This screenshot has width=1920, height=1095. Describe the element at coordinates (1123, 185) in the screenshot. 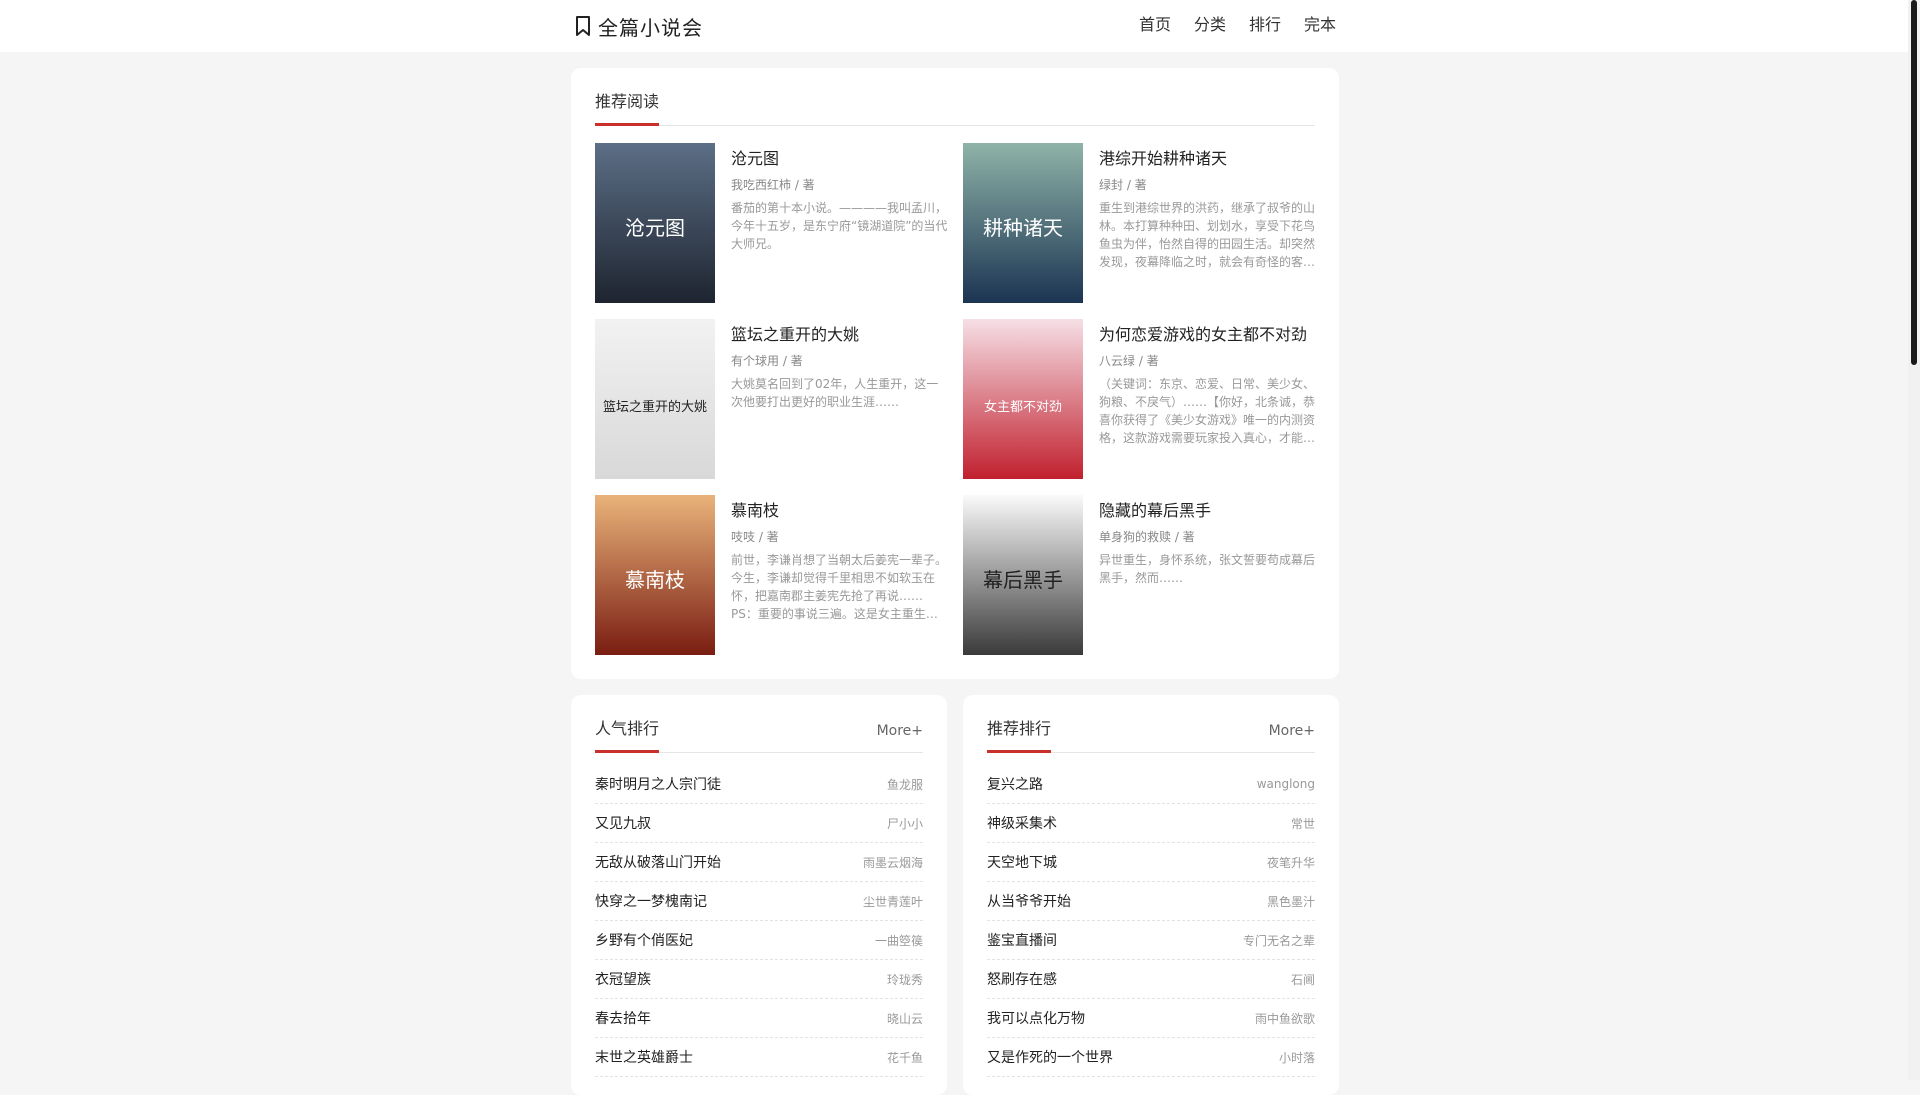

I see `book-author: 绿封 / 著` at that location.